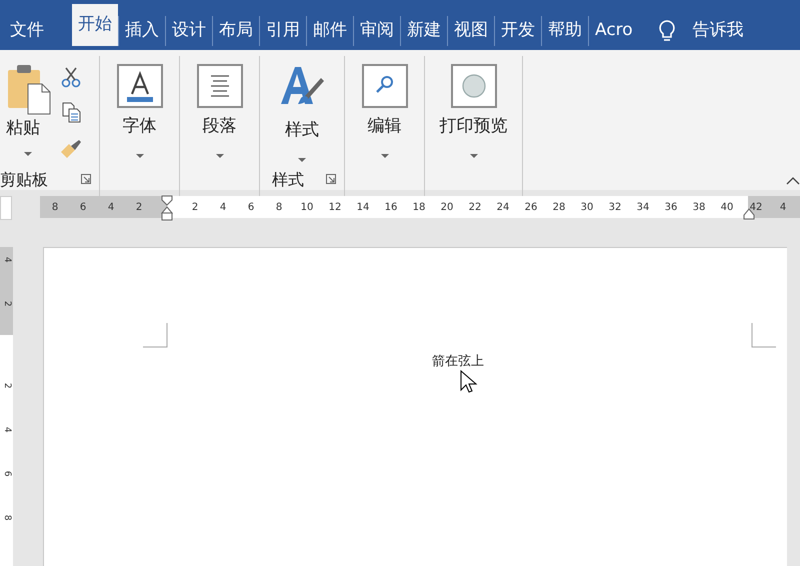 Image resolution: width=800 pixels, height=566 pixels. What do you see at coordinates (587, 208) in the screenshot?
I see `ruler-number: 30` at bounding box center [587, 208].